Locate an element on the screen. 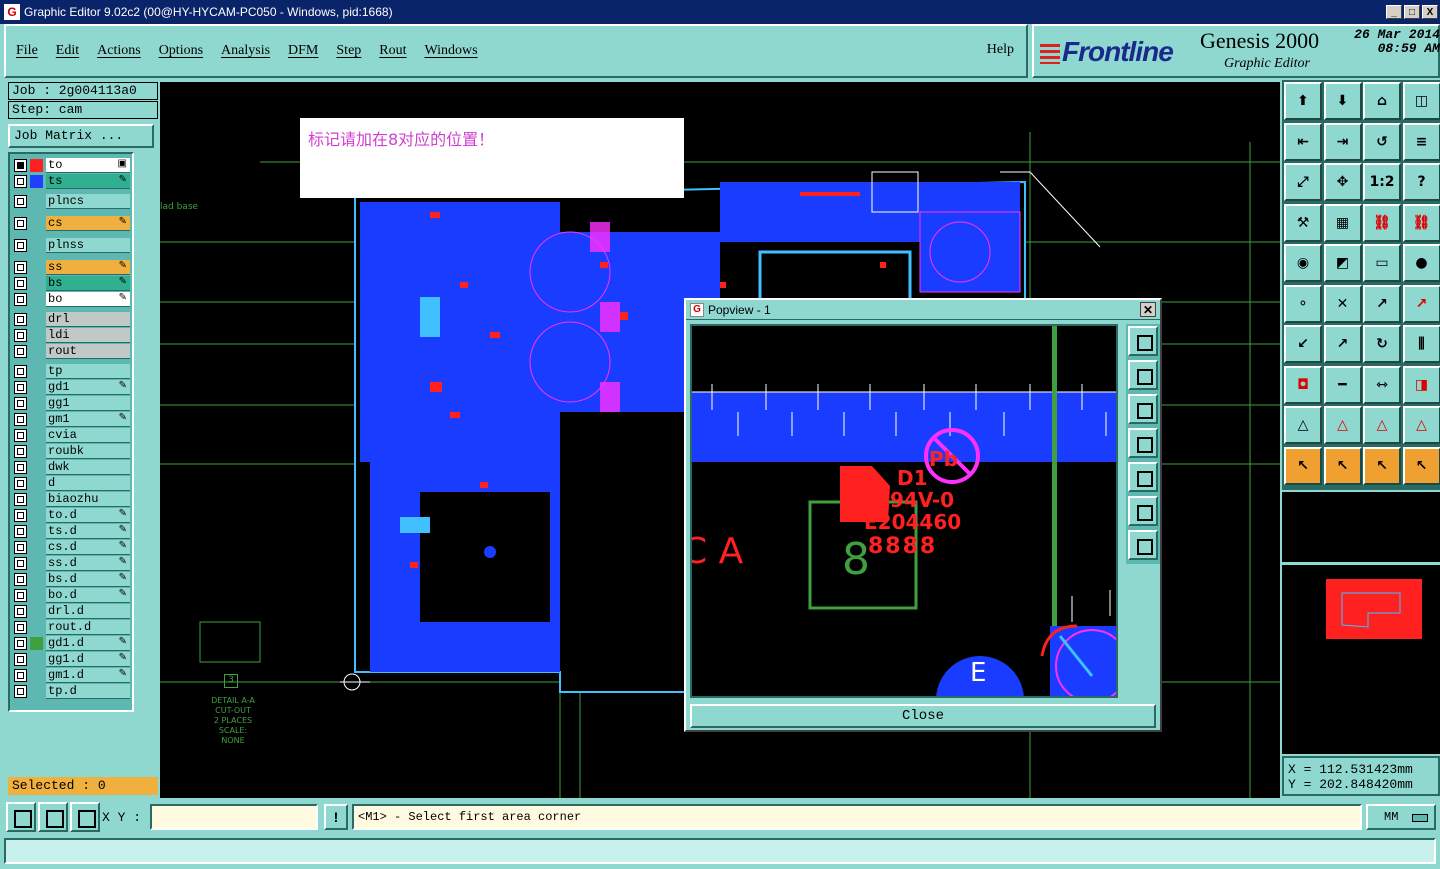  minimize-button: _ is located at coordinates (1394, 12).